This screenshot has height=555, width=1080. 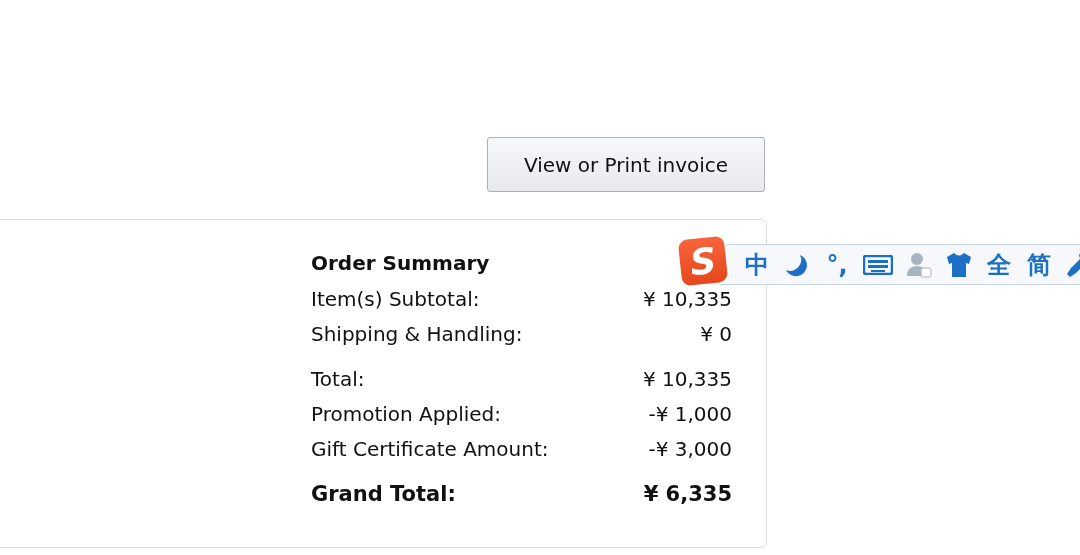 What do you see at coordinates (687, 494) in the screenshot?
I see `summary-amount: ¥ 6,335` at bounding box center [687, 494].